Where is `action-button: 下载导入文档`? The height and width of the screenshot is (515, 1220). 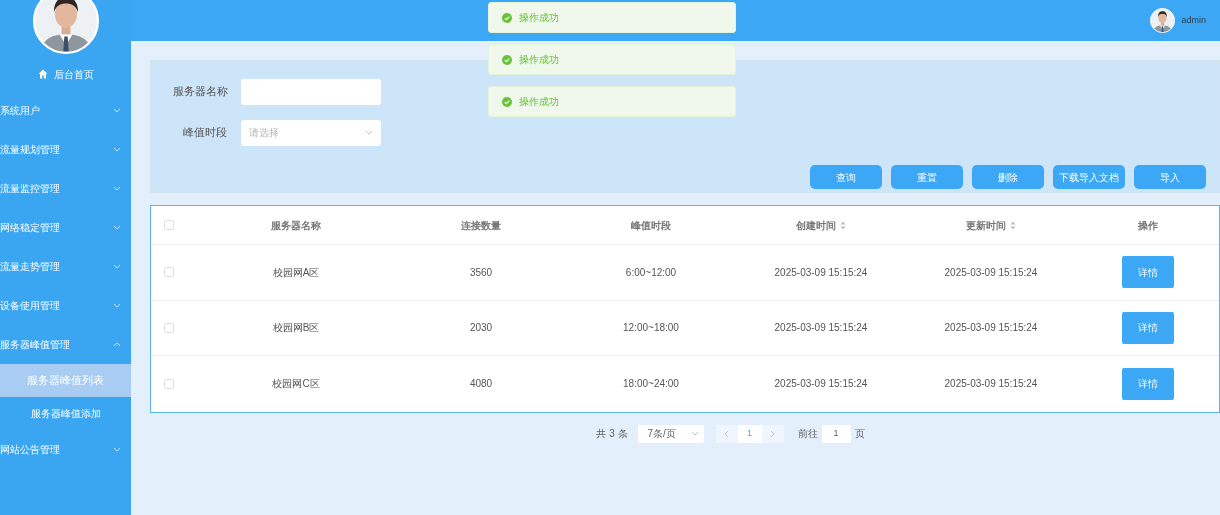 action-button: 下载导入文档 is located at coordinates (1089, 177).